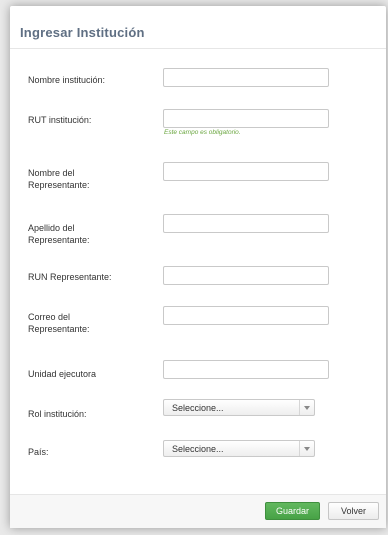  Describe the element at coordinates (246, 369) in the screenshot. I see `unidad-ejecutora-input` at that location.